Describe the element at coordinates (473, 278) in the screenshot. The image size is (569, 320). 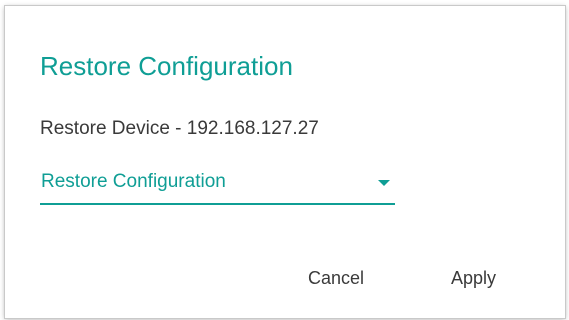
I see `apply-button: Apply` at that location.